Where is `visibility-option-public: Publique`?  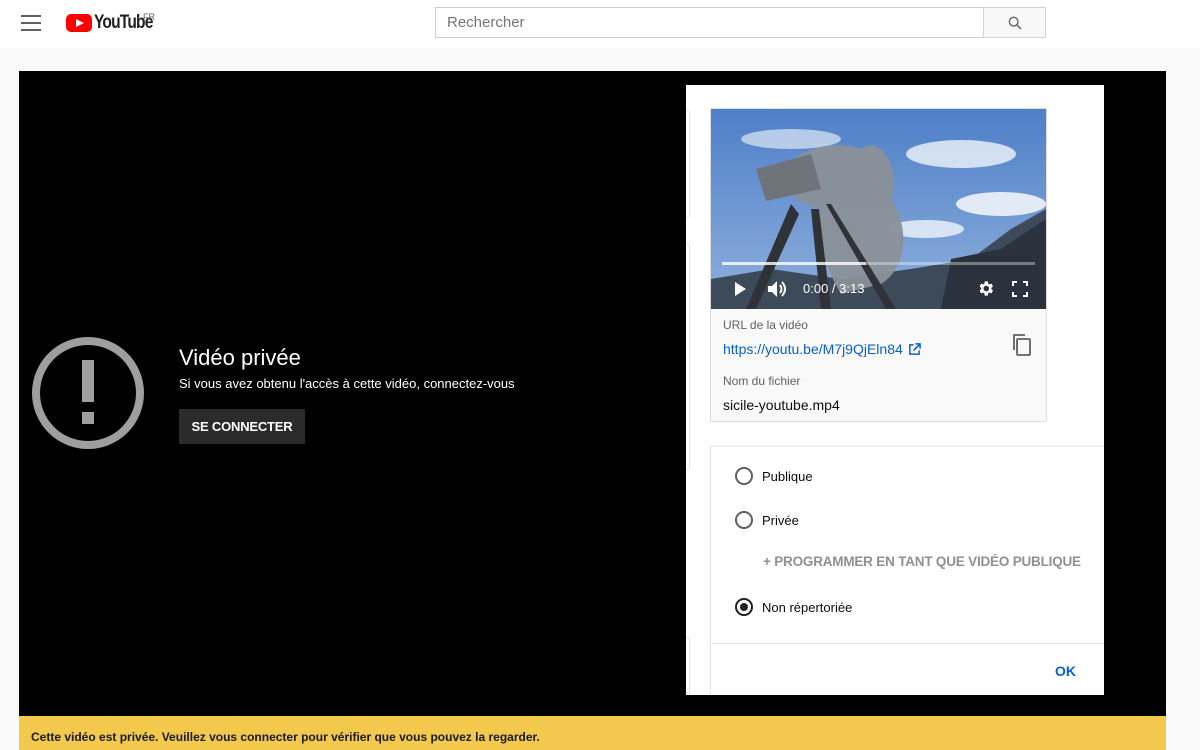 visibility-option-public: Publique is located at coordinates (774, 476).